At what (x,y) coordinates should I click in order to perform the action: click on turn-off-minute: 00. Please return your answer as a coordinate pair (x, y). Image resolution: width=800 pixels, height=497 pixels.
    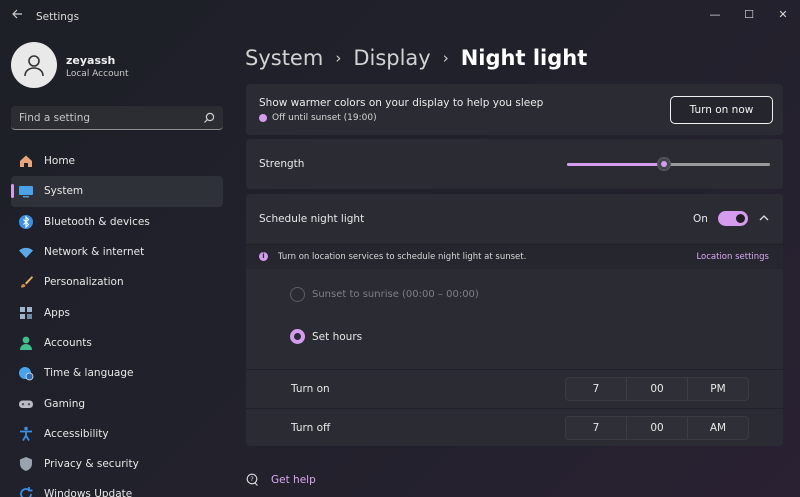
    Looking at the image, I should click on (656, 428).